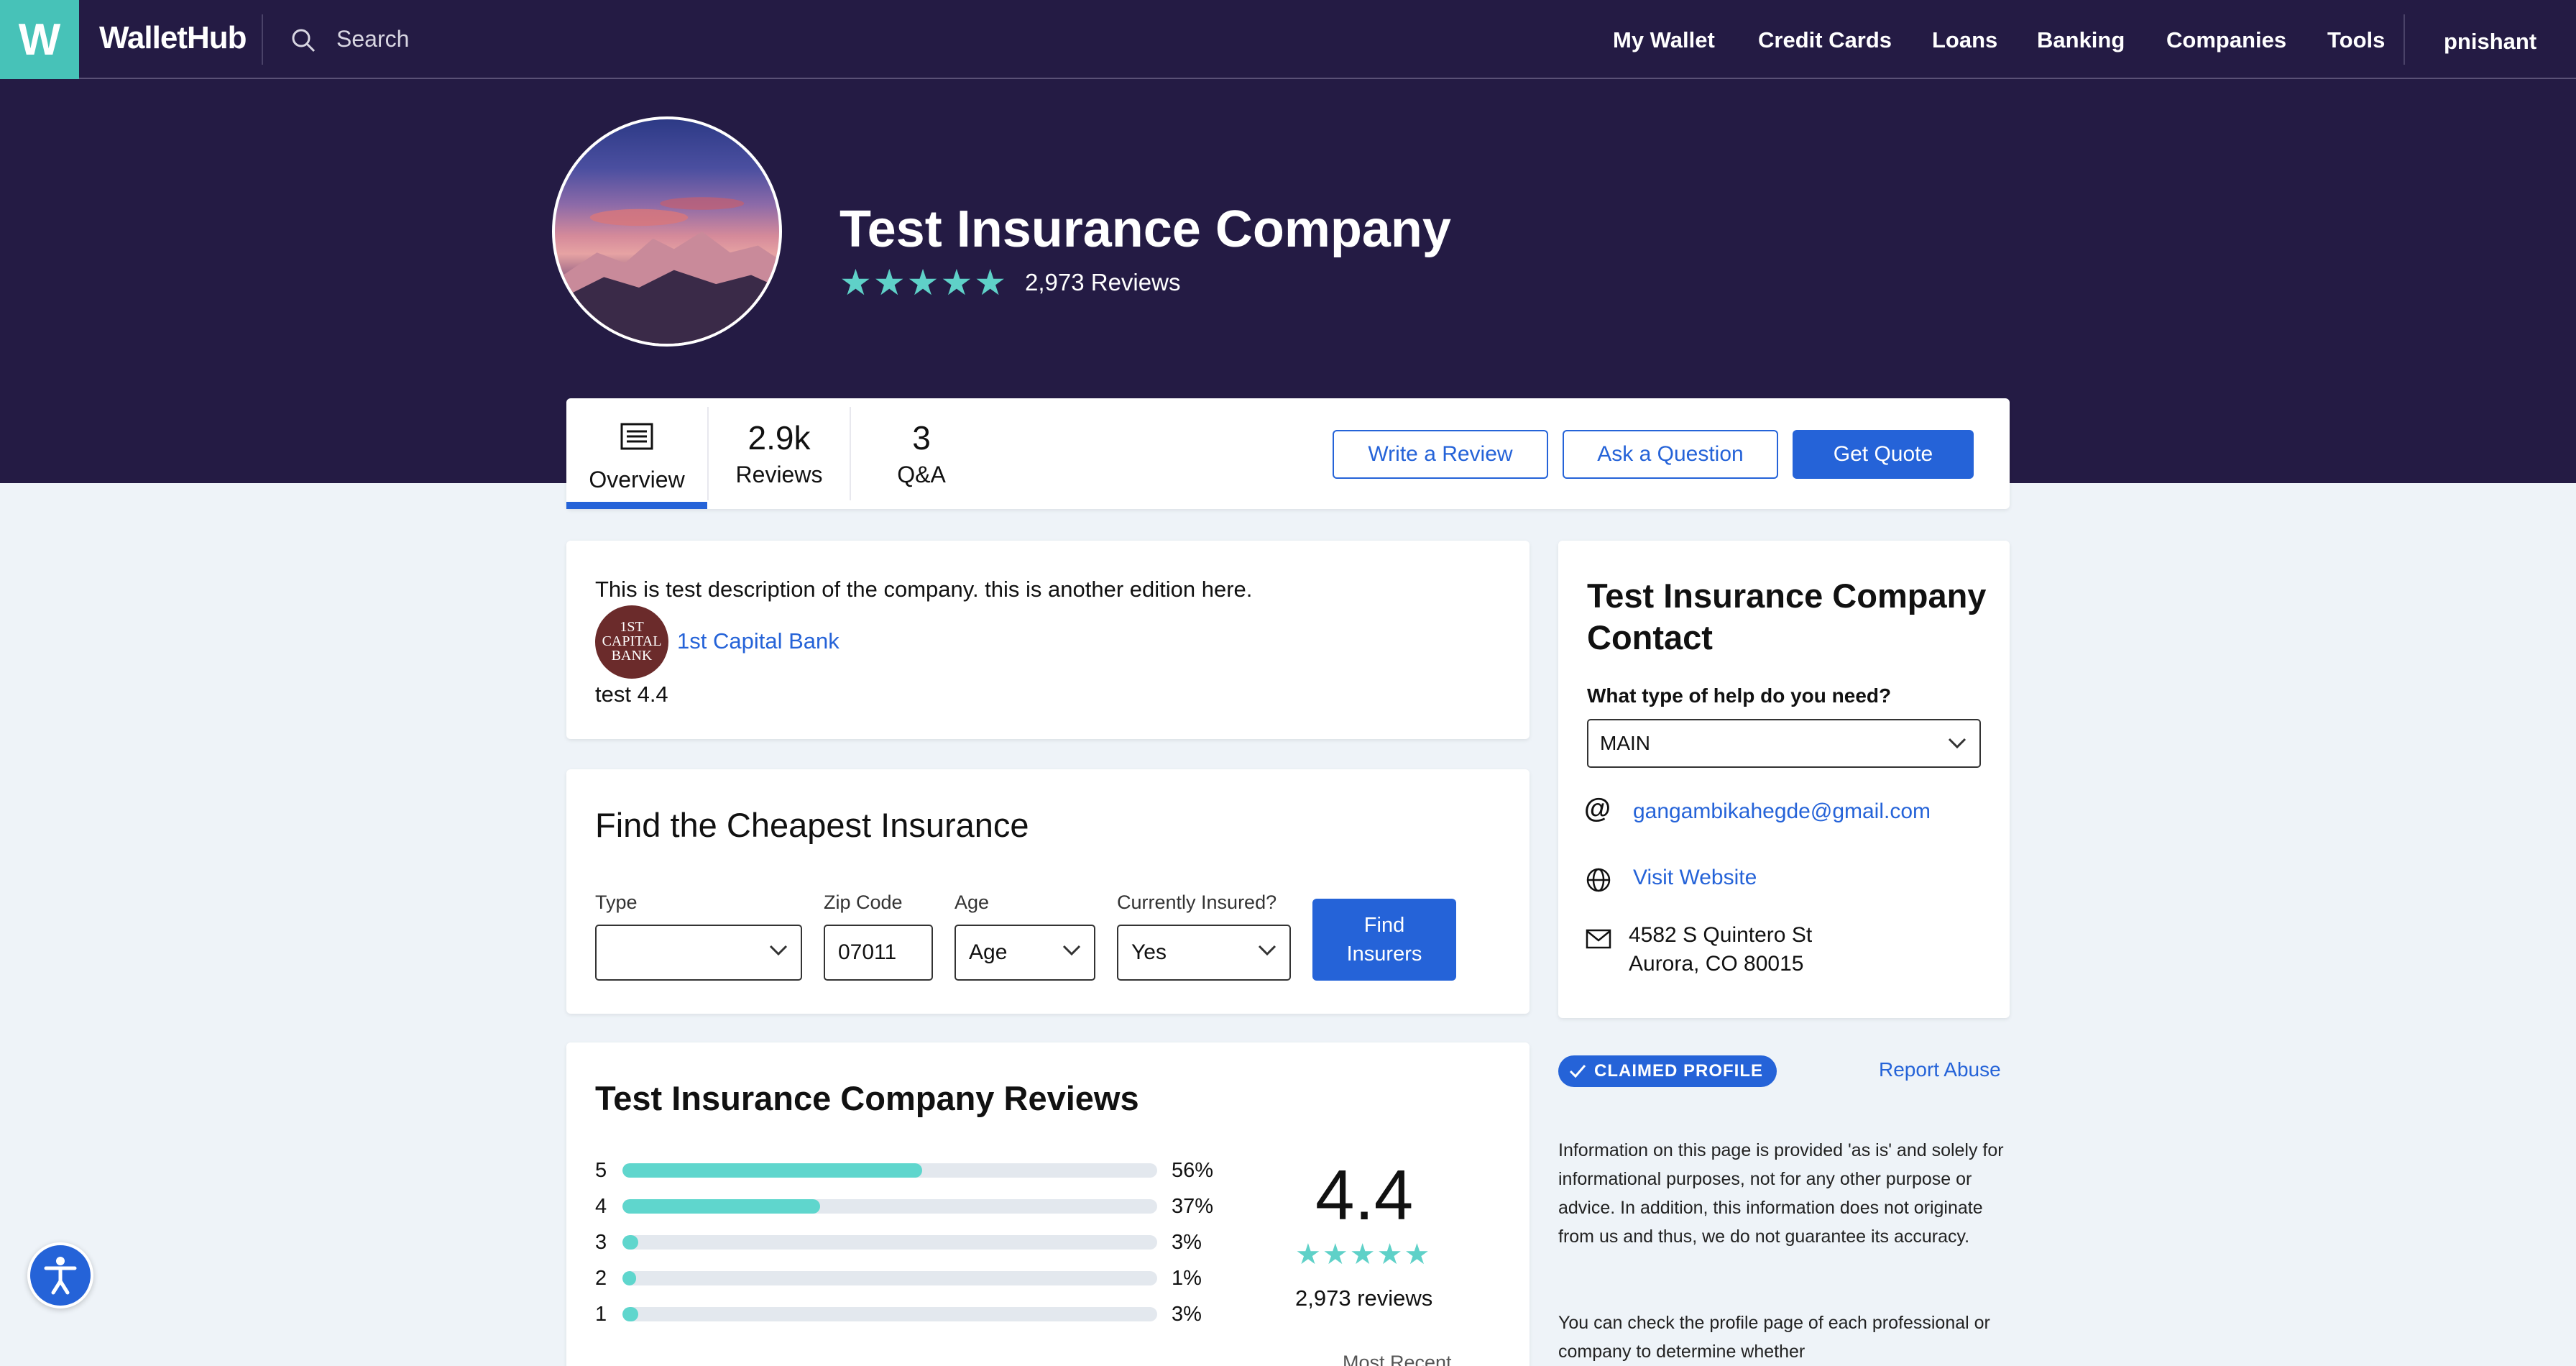 Image resolution: width=2576 pixels, height=1366 pixels. What do you see at coordinates (1664, 40) in the screenshot?
I see `nav-my-wallet: My Wallet` at bounding box center [1664, 40].